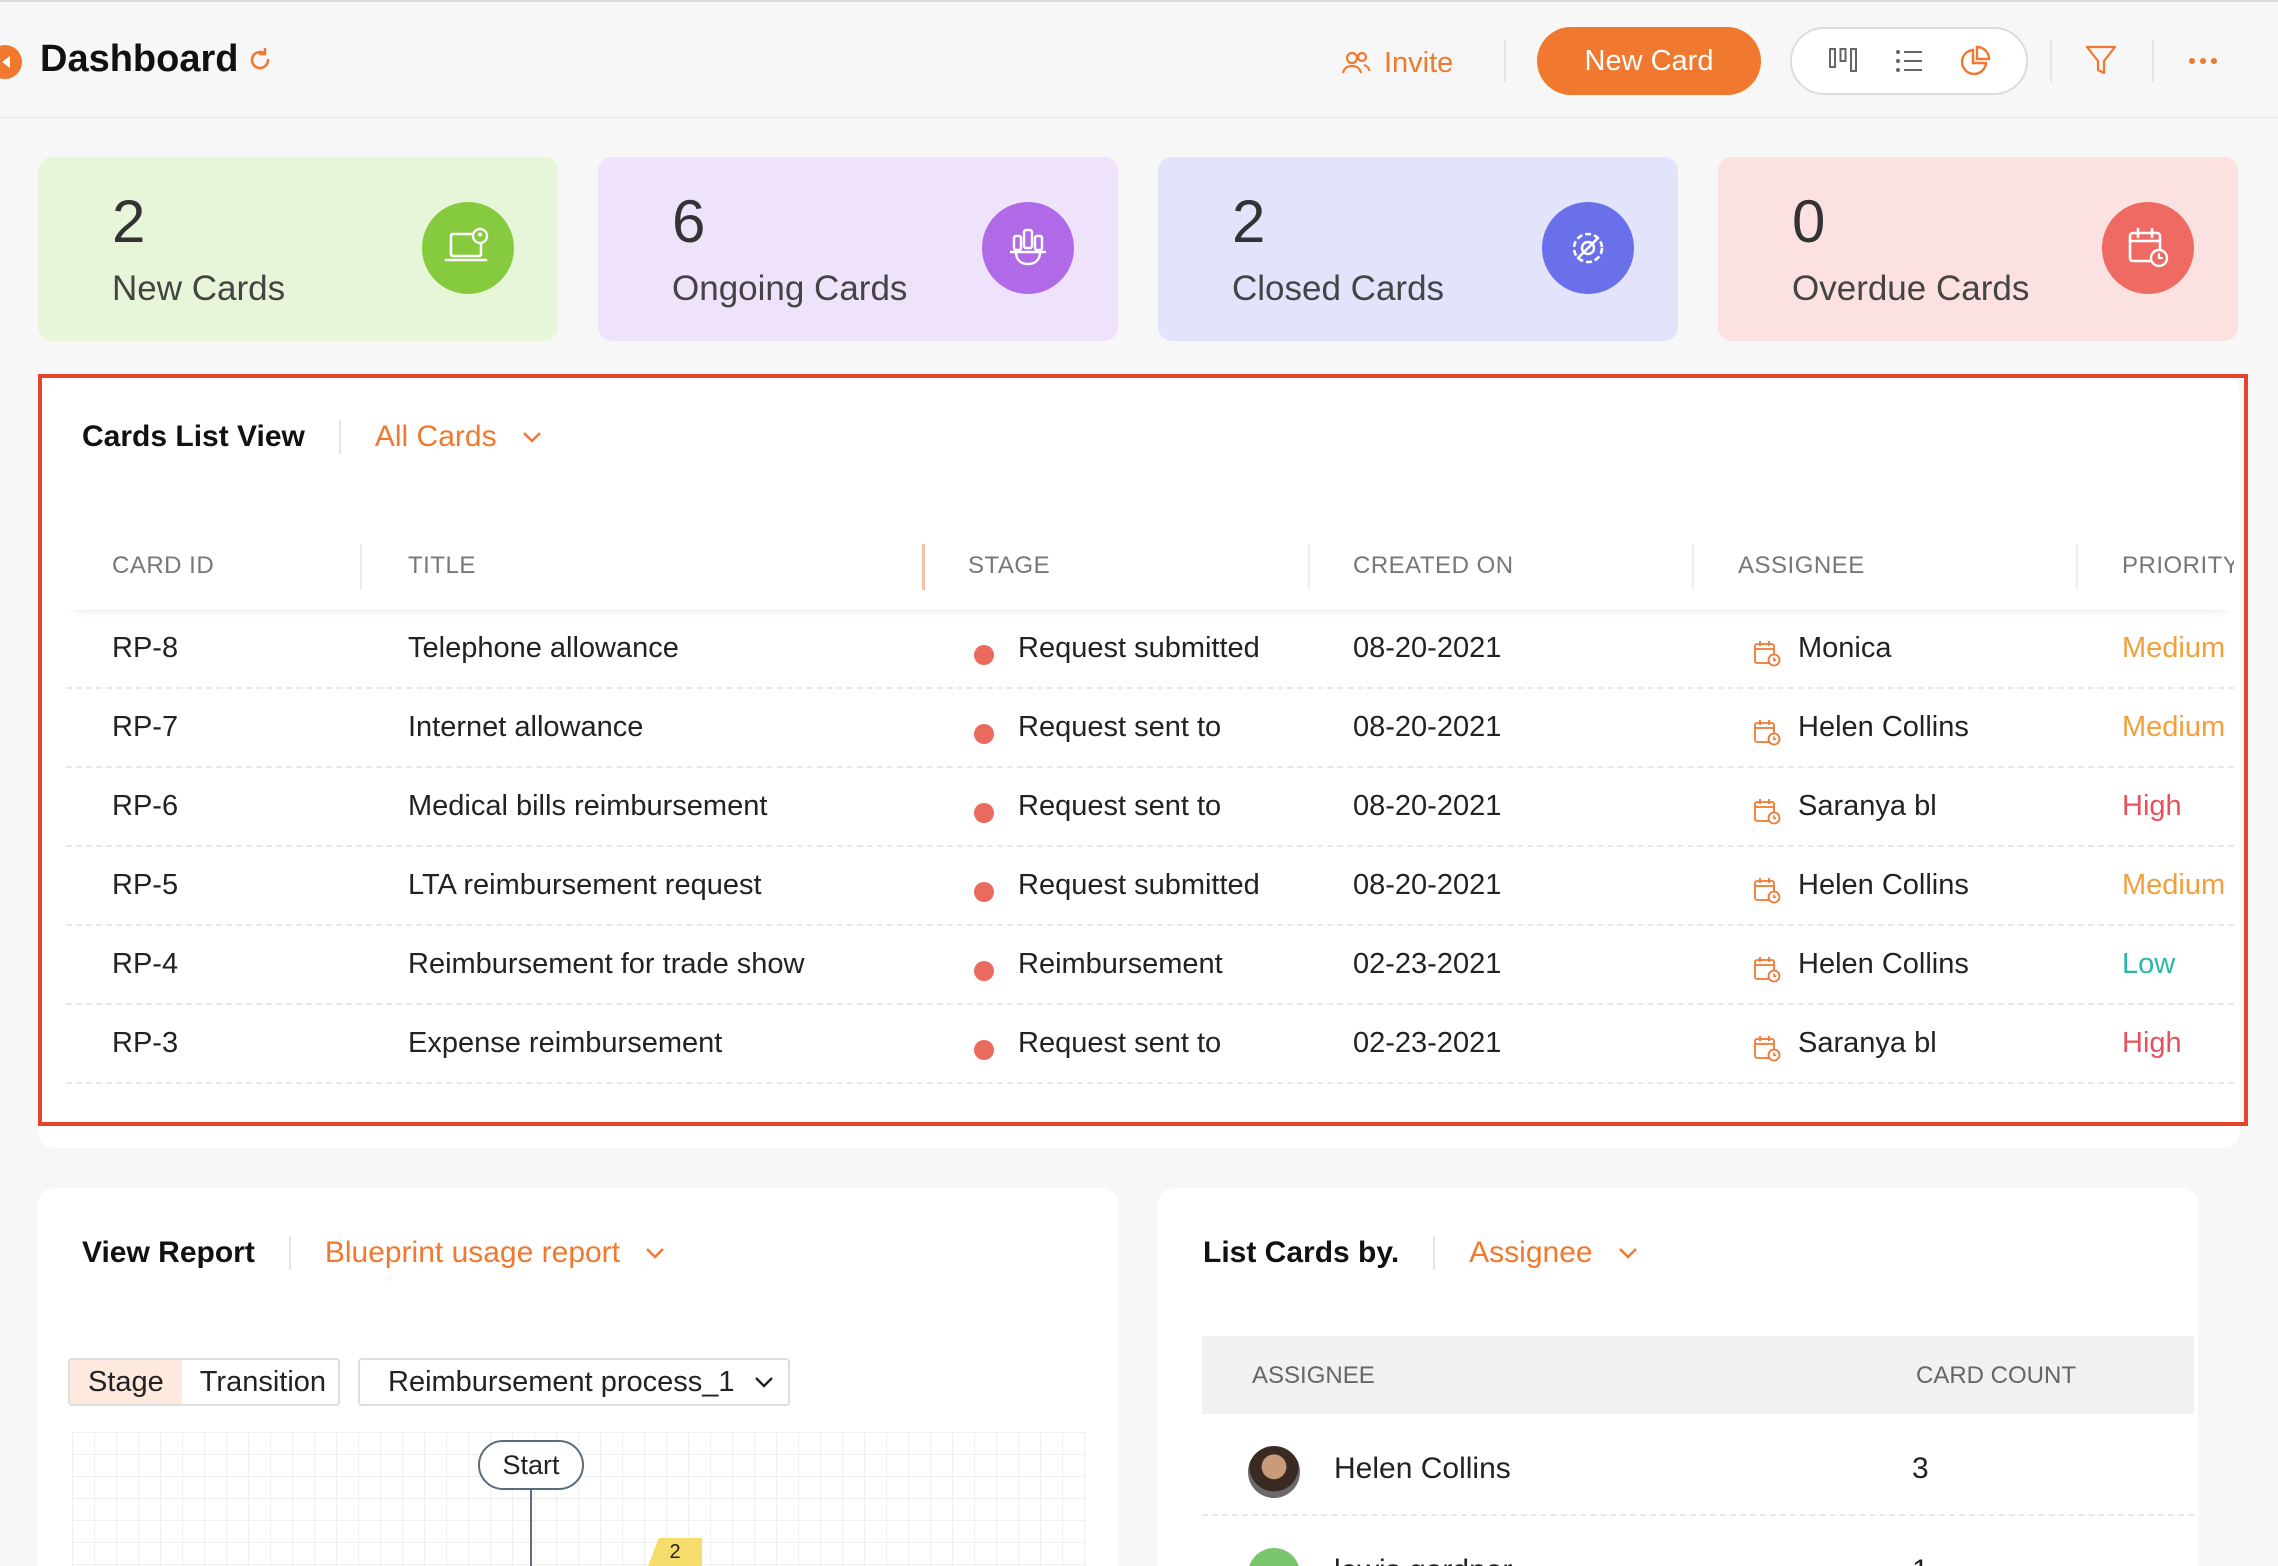  Describe the element at coordinates (129, 221) in the screenshot. I see `stat-count: 2` at that location.